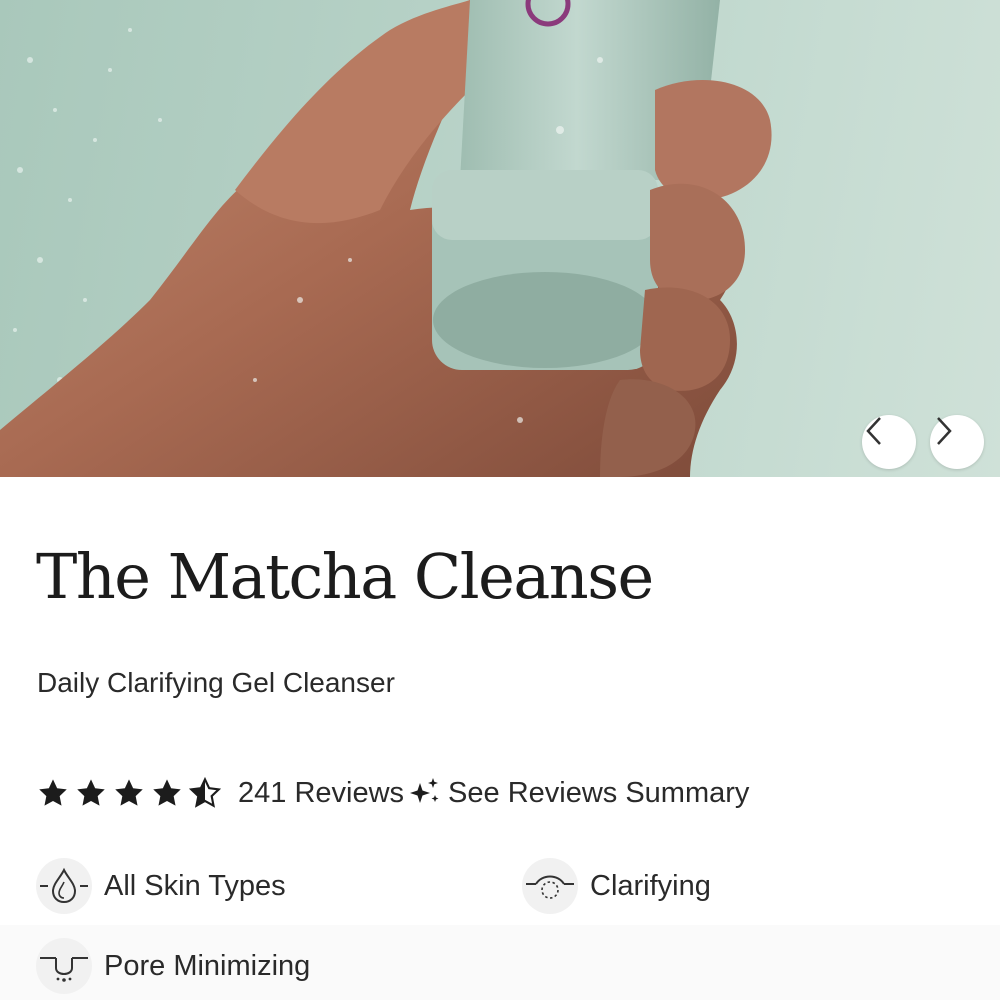  What do you see at coordinates (207, 965) in the screenshot?
I see `attribute-label: Pore Minimizing` at bounding box center [207, 965].